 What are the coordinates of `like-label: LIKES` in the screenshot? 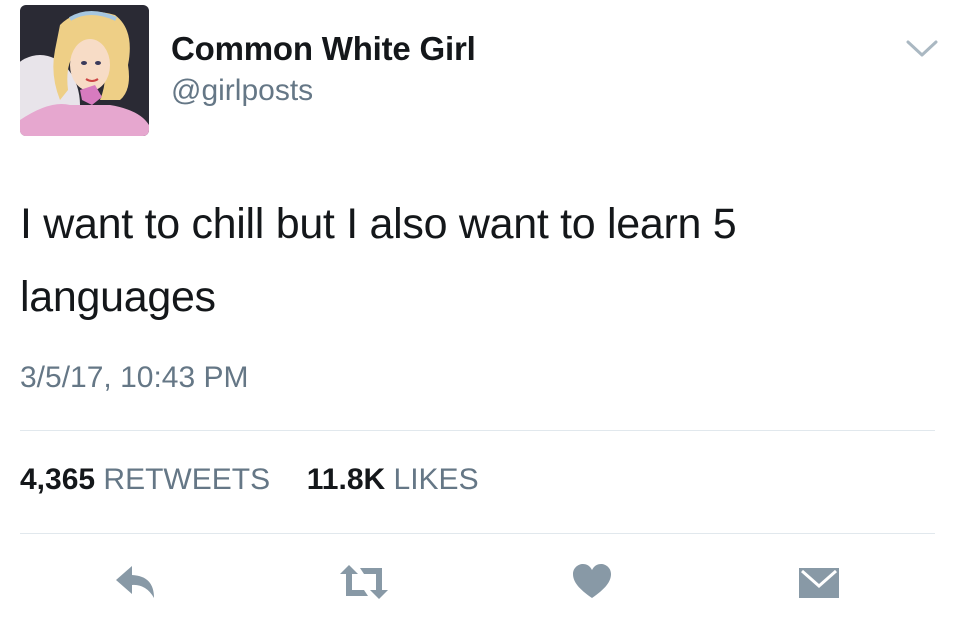 It's located at (436, 479).